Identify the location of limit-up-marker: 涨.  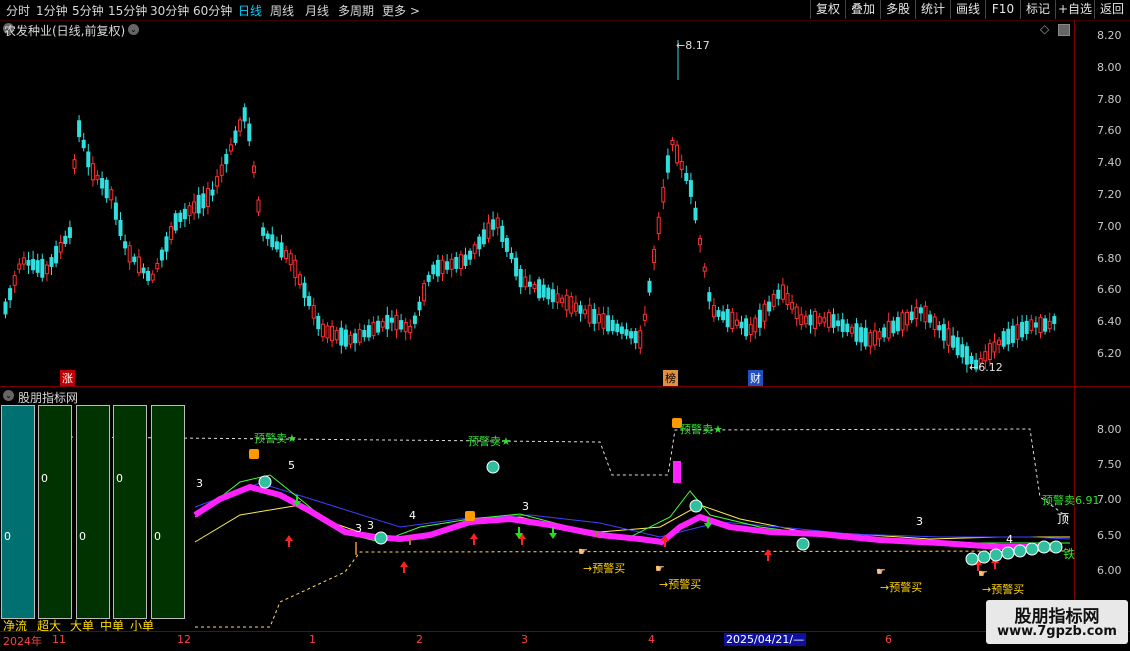
(67, 378).